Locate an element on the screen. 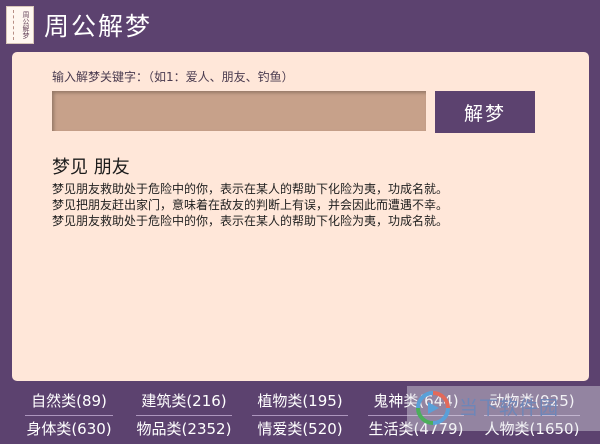  download-site-logo-icon is located at coordinates (433, 408).